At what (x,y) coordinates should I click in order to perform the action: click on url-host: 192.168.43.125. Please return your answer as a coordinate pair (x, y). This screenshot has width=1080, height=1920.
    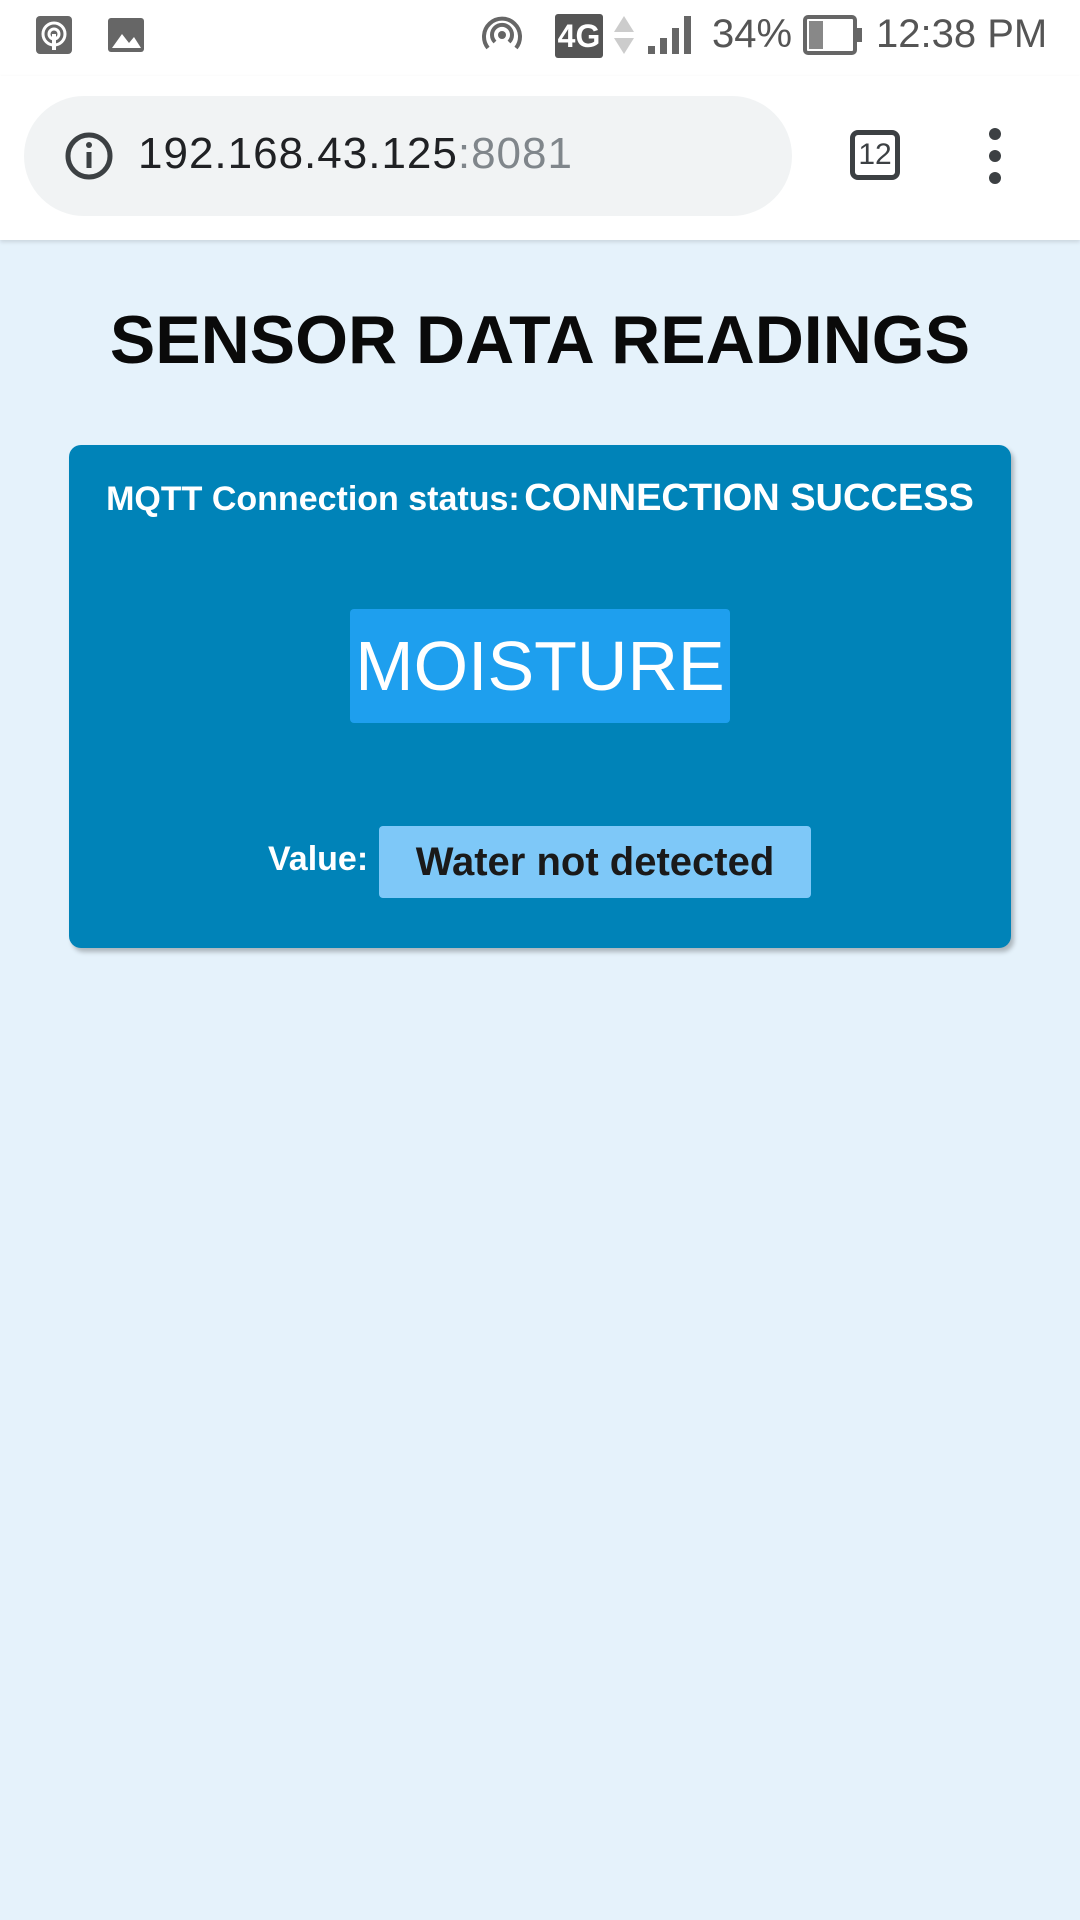
    Looking at the image, I should click on (298, 153).